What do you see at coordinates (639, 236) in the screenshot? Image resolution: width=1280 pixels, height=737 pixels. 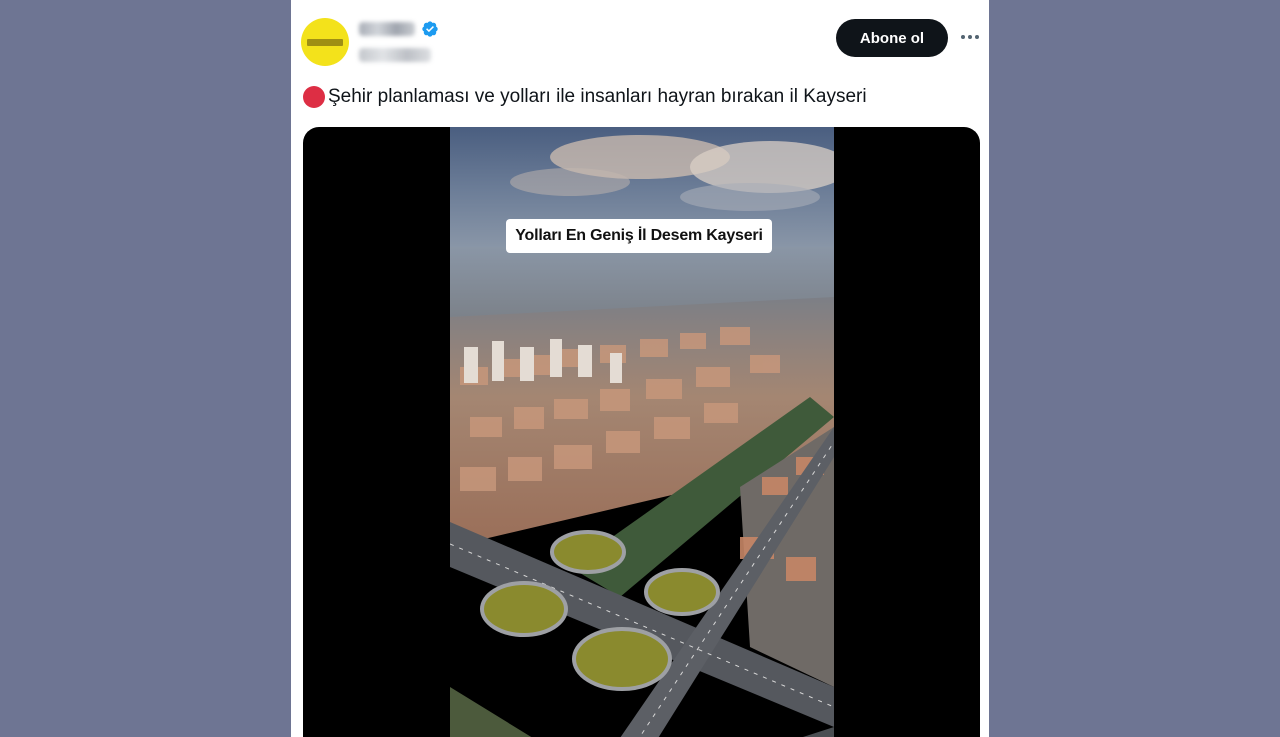 I see `video-overlay-caption: Yolları En Geniş İl Desem Kayseri` at bounding box center [639, 236].